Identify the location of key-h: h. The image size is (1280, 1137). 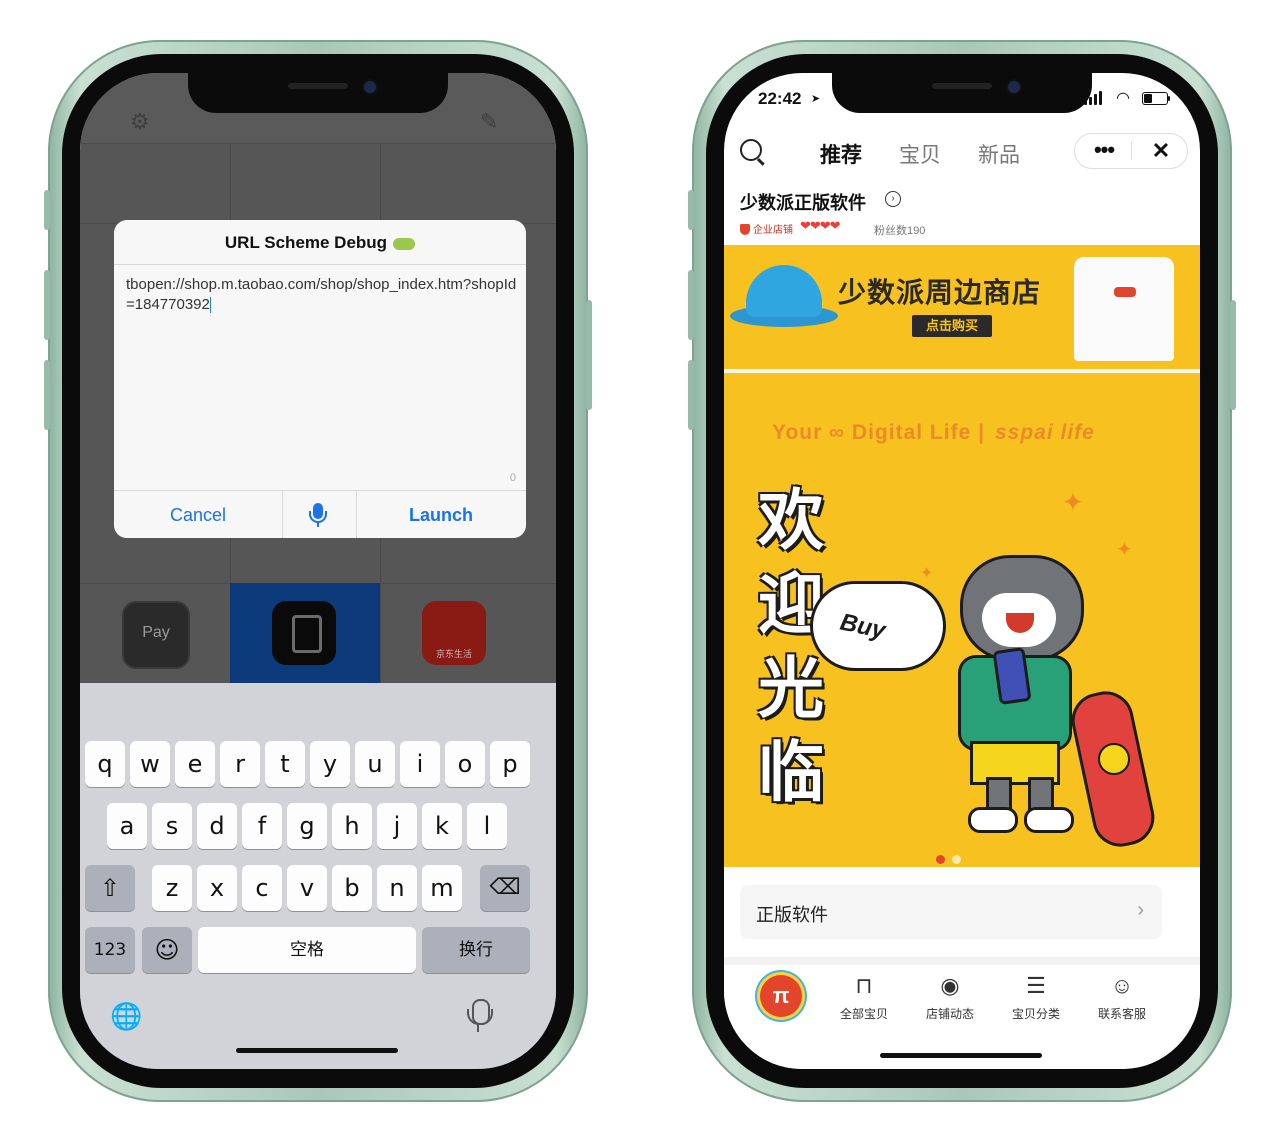
(352, 826).